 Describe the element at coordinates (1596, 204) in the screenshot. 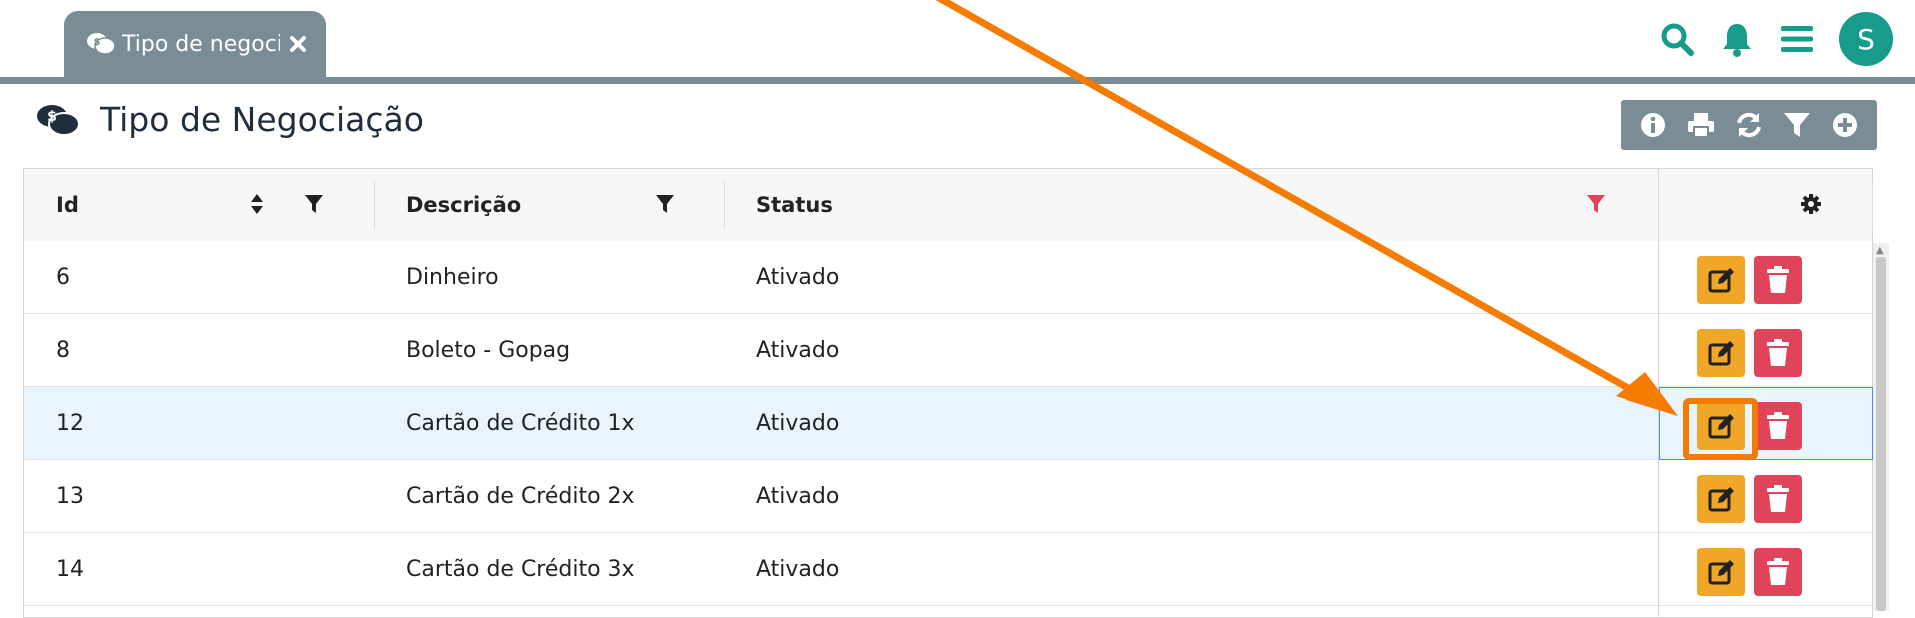

I see `filter-active-icon` at that location.